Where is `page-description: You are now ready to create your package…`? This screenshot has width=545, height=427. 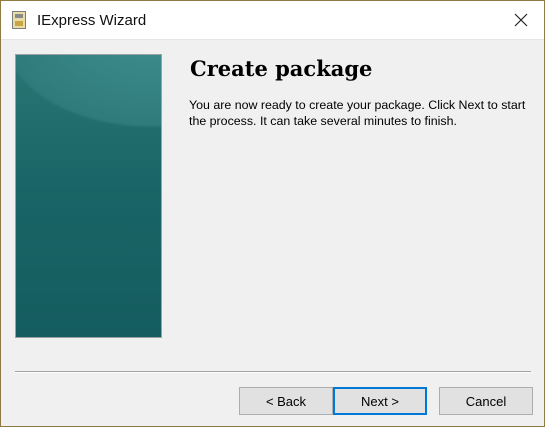
page-description: You are now ready to create your package… is located at coordinates (357, 113).